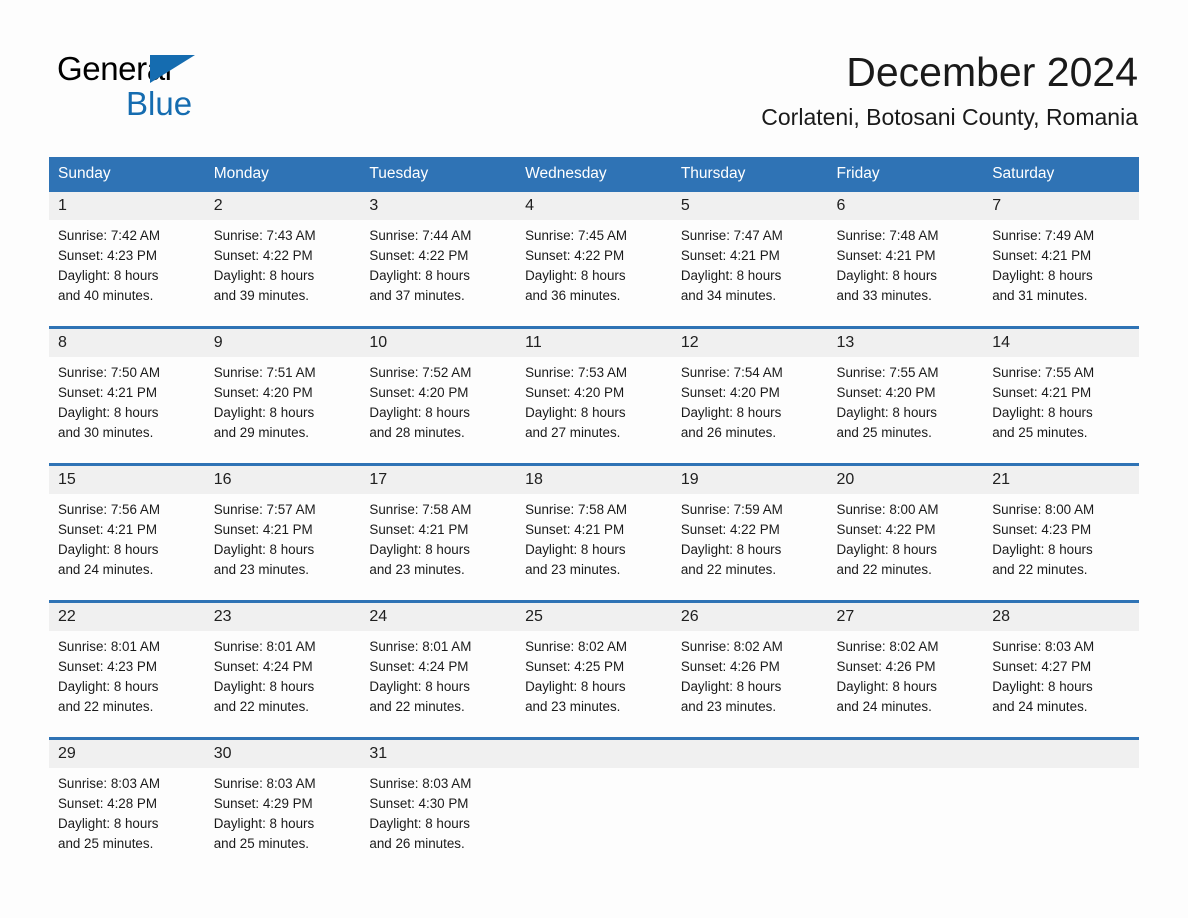  What do you see at coordinates (420, 372) in the screenshot?
I see `sunrise-text: Sunrise: 7:52 AM` at bounding box center [420, 372].